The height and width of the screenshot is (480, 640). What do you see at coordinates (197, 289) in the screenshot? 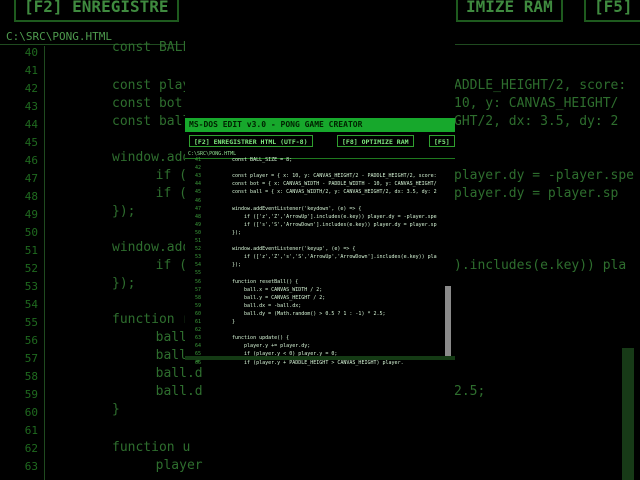
I see `line-number: 57` at bounding box center [197, 289].